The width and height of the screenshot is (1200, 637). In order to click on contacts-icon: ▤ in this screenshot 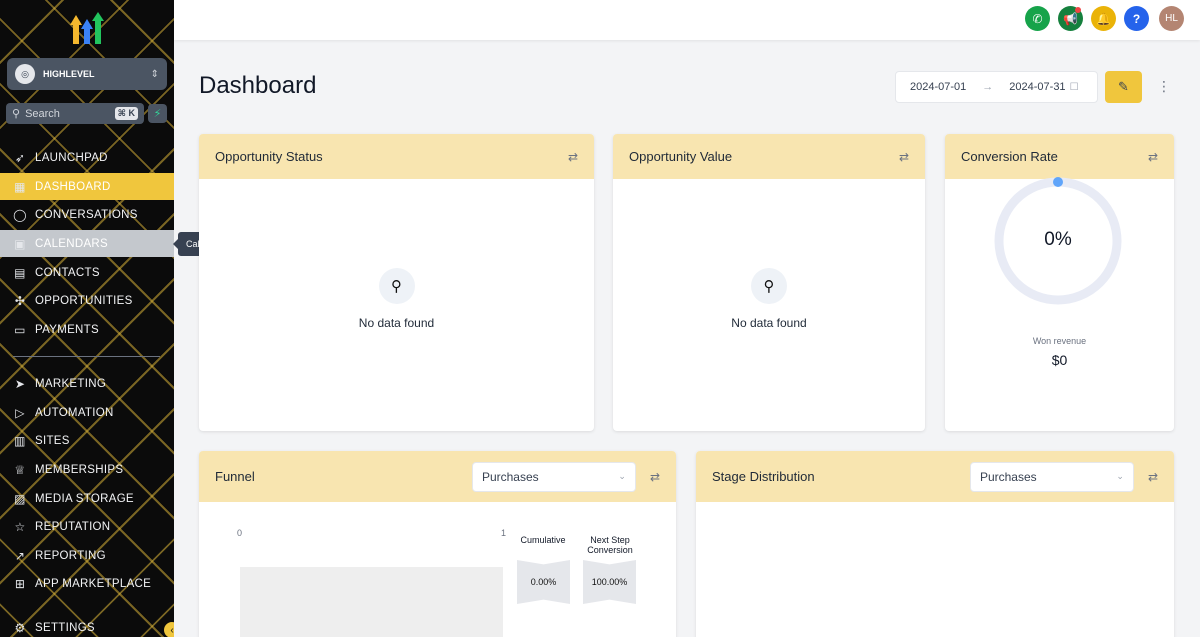, I will do `click(20, 272)`.